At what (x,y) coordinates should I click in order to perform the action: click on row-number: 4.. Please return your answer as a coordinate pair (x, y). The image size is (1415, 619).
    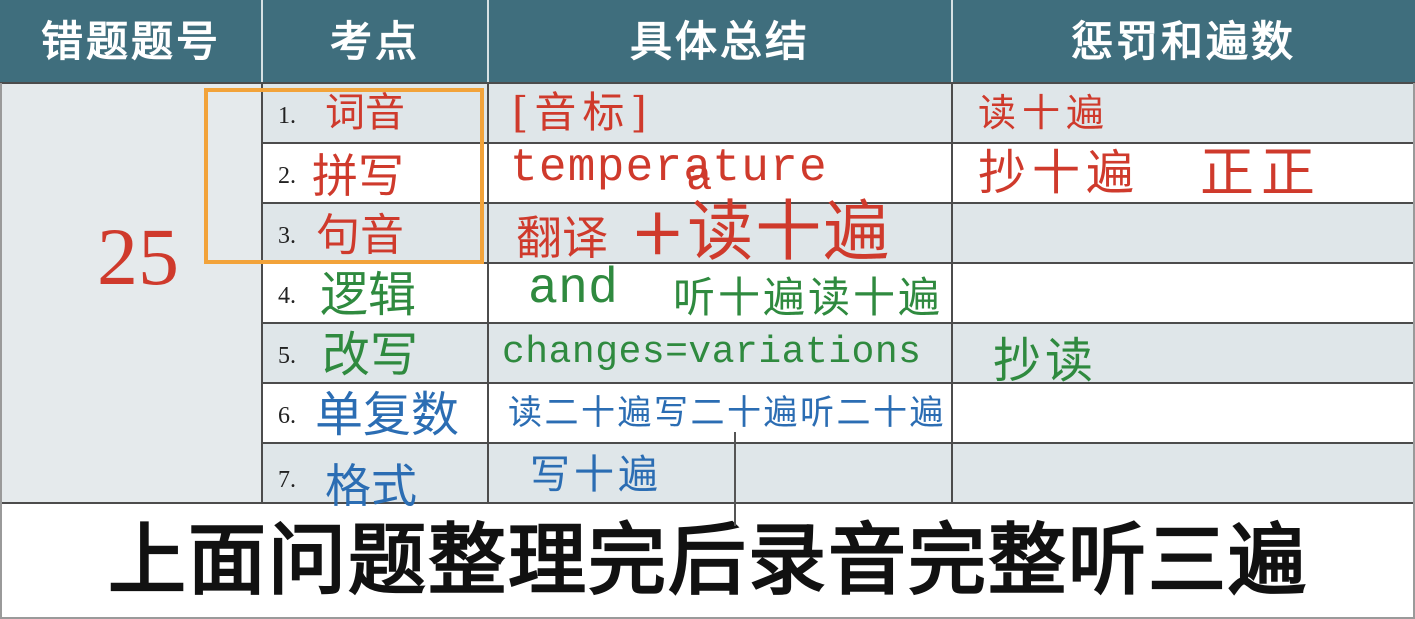
    Looking at the image, I should click on (287, 296).